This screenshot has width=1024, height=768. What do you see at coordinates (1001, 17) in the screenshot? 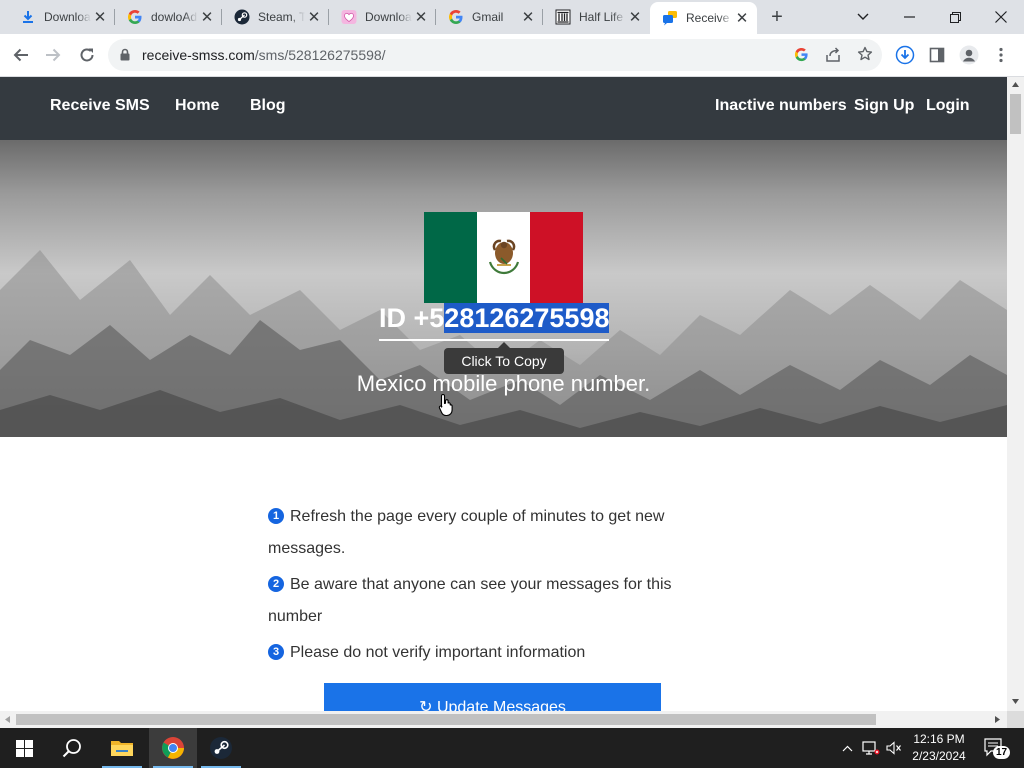
I see `close-window-button` at bounding box center [1001, 17].